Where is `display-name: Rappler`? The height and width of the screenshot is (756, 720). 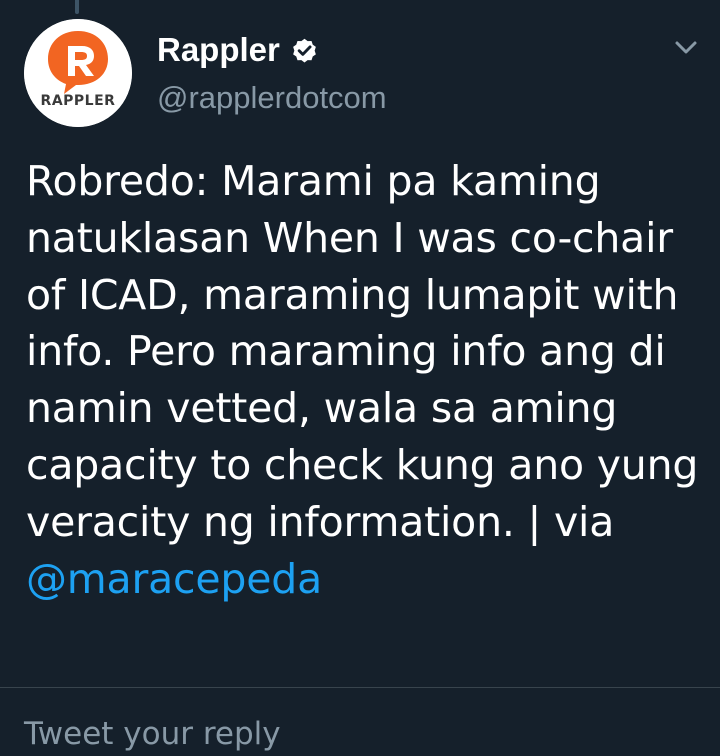 display-name: Rappler is located at coordinates (218, 50).